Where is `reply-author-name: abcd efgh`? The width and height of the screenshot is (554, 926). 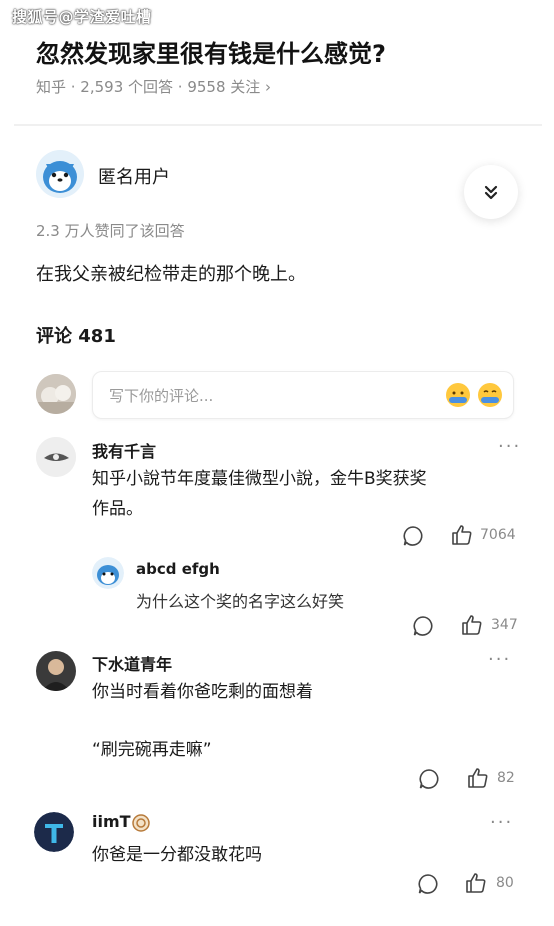 reply-author-name: abcd efgh is located at coordinates (178, 569).